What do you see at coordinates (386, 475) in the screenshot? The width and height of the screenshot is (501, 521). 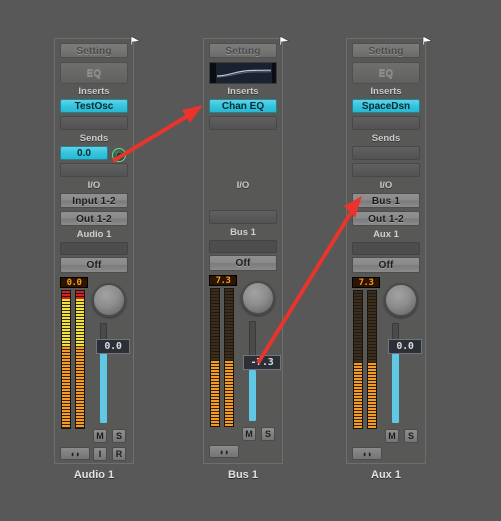 I see `channel-name-label: Aux 1` at bounding box center [386, 475].